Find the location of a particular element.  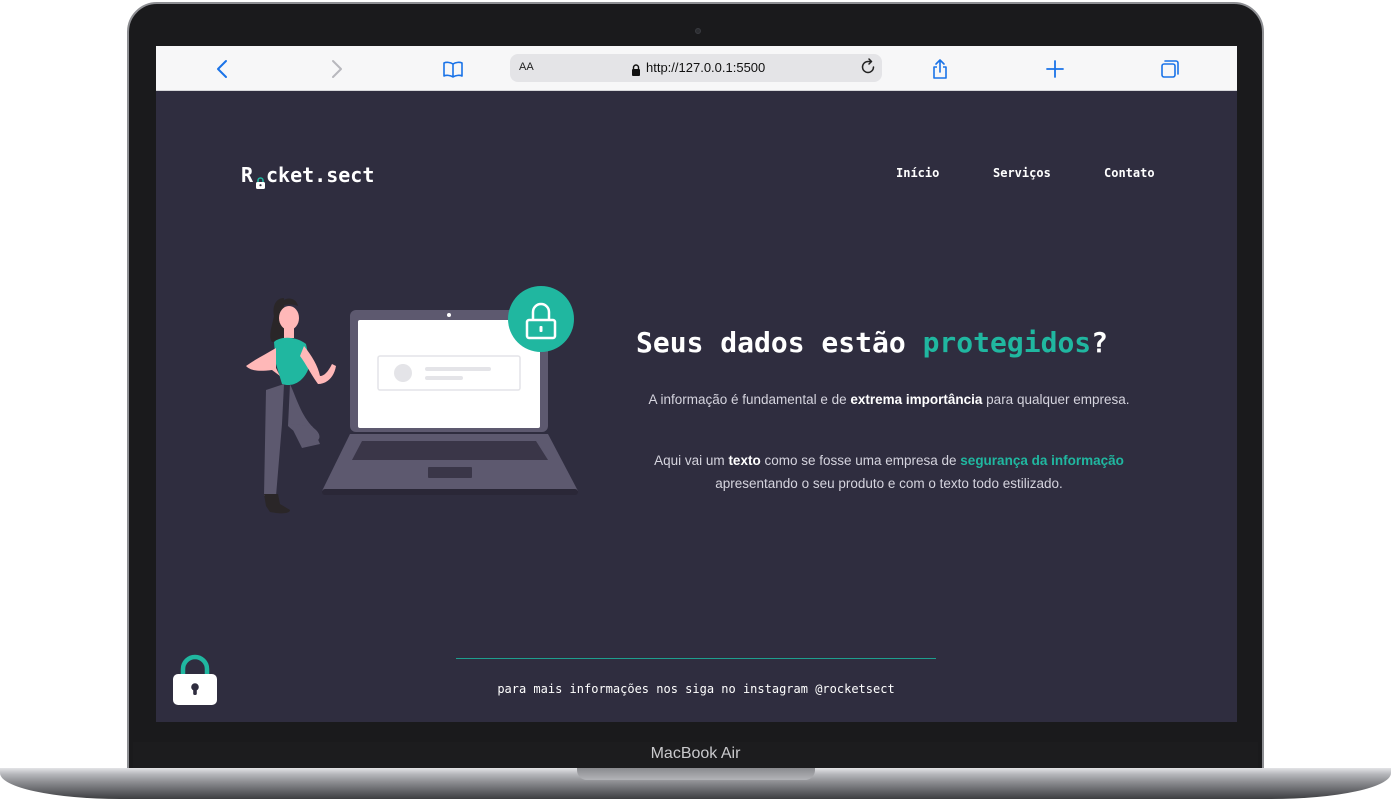

new-tab-icon is located at coordinates (1055, 69).